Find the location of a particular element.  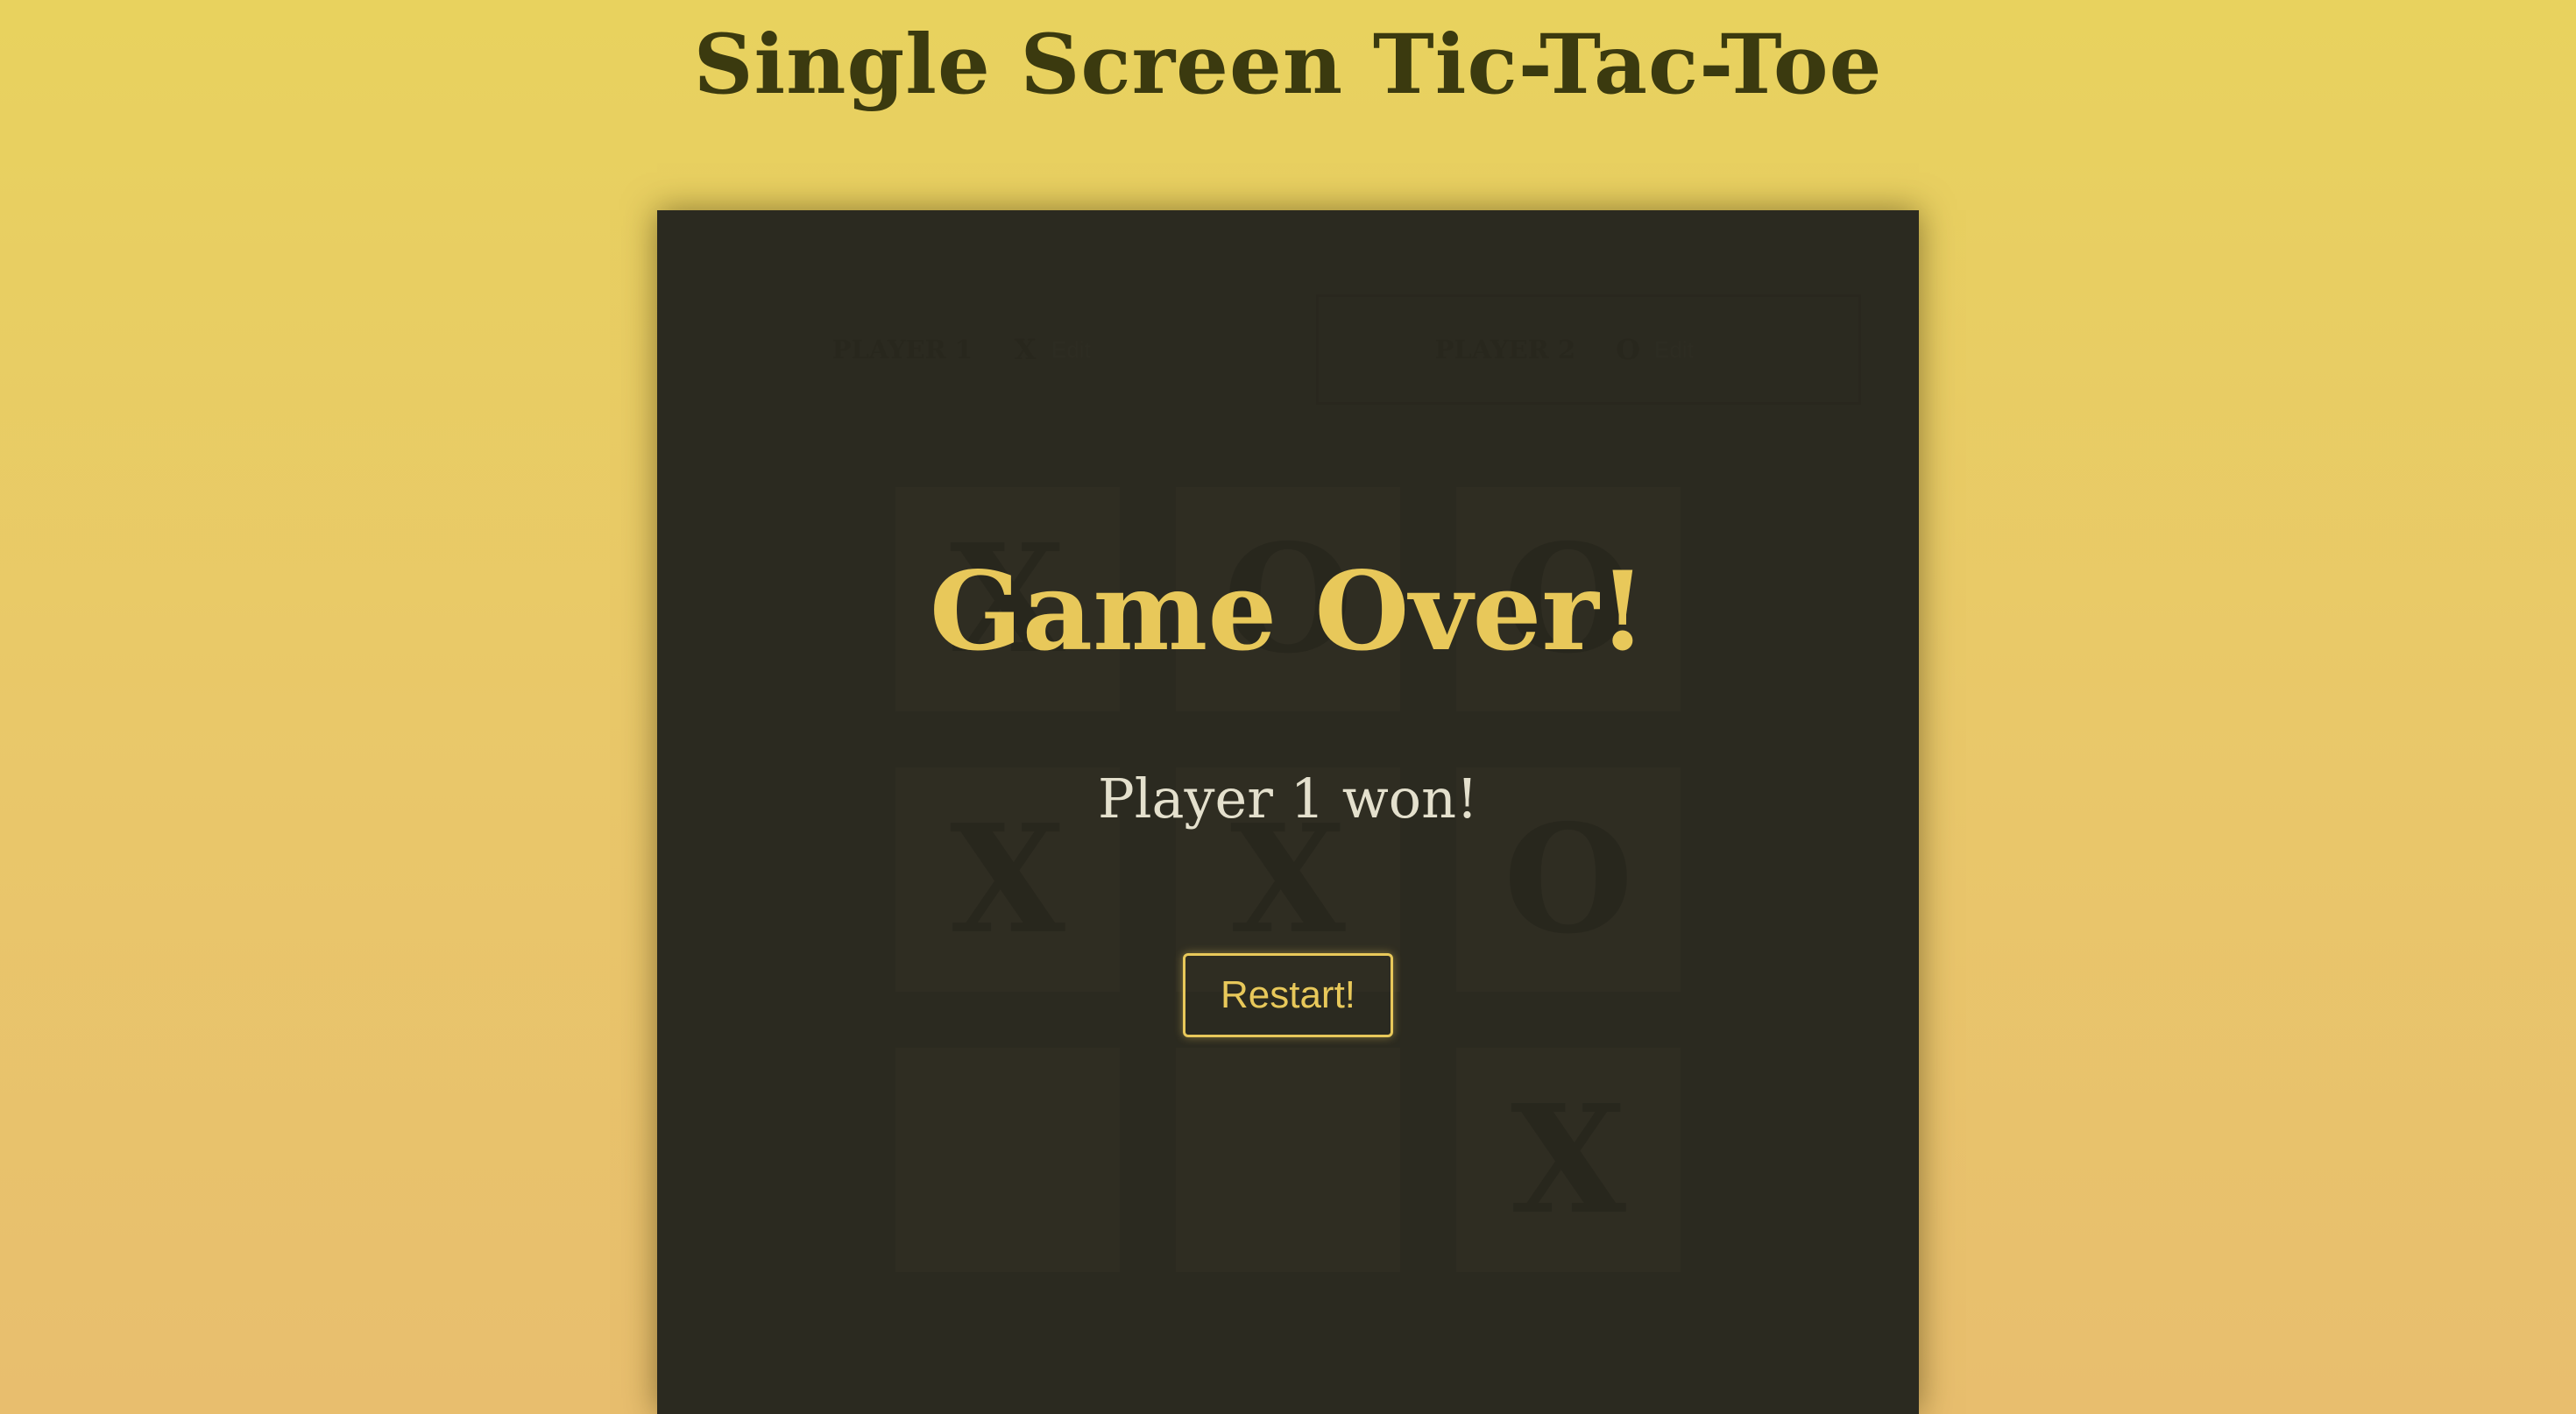

restart-button: Restart! is located at coordinates (1288, 995).